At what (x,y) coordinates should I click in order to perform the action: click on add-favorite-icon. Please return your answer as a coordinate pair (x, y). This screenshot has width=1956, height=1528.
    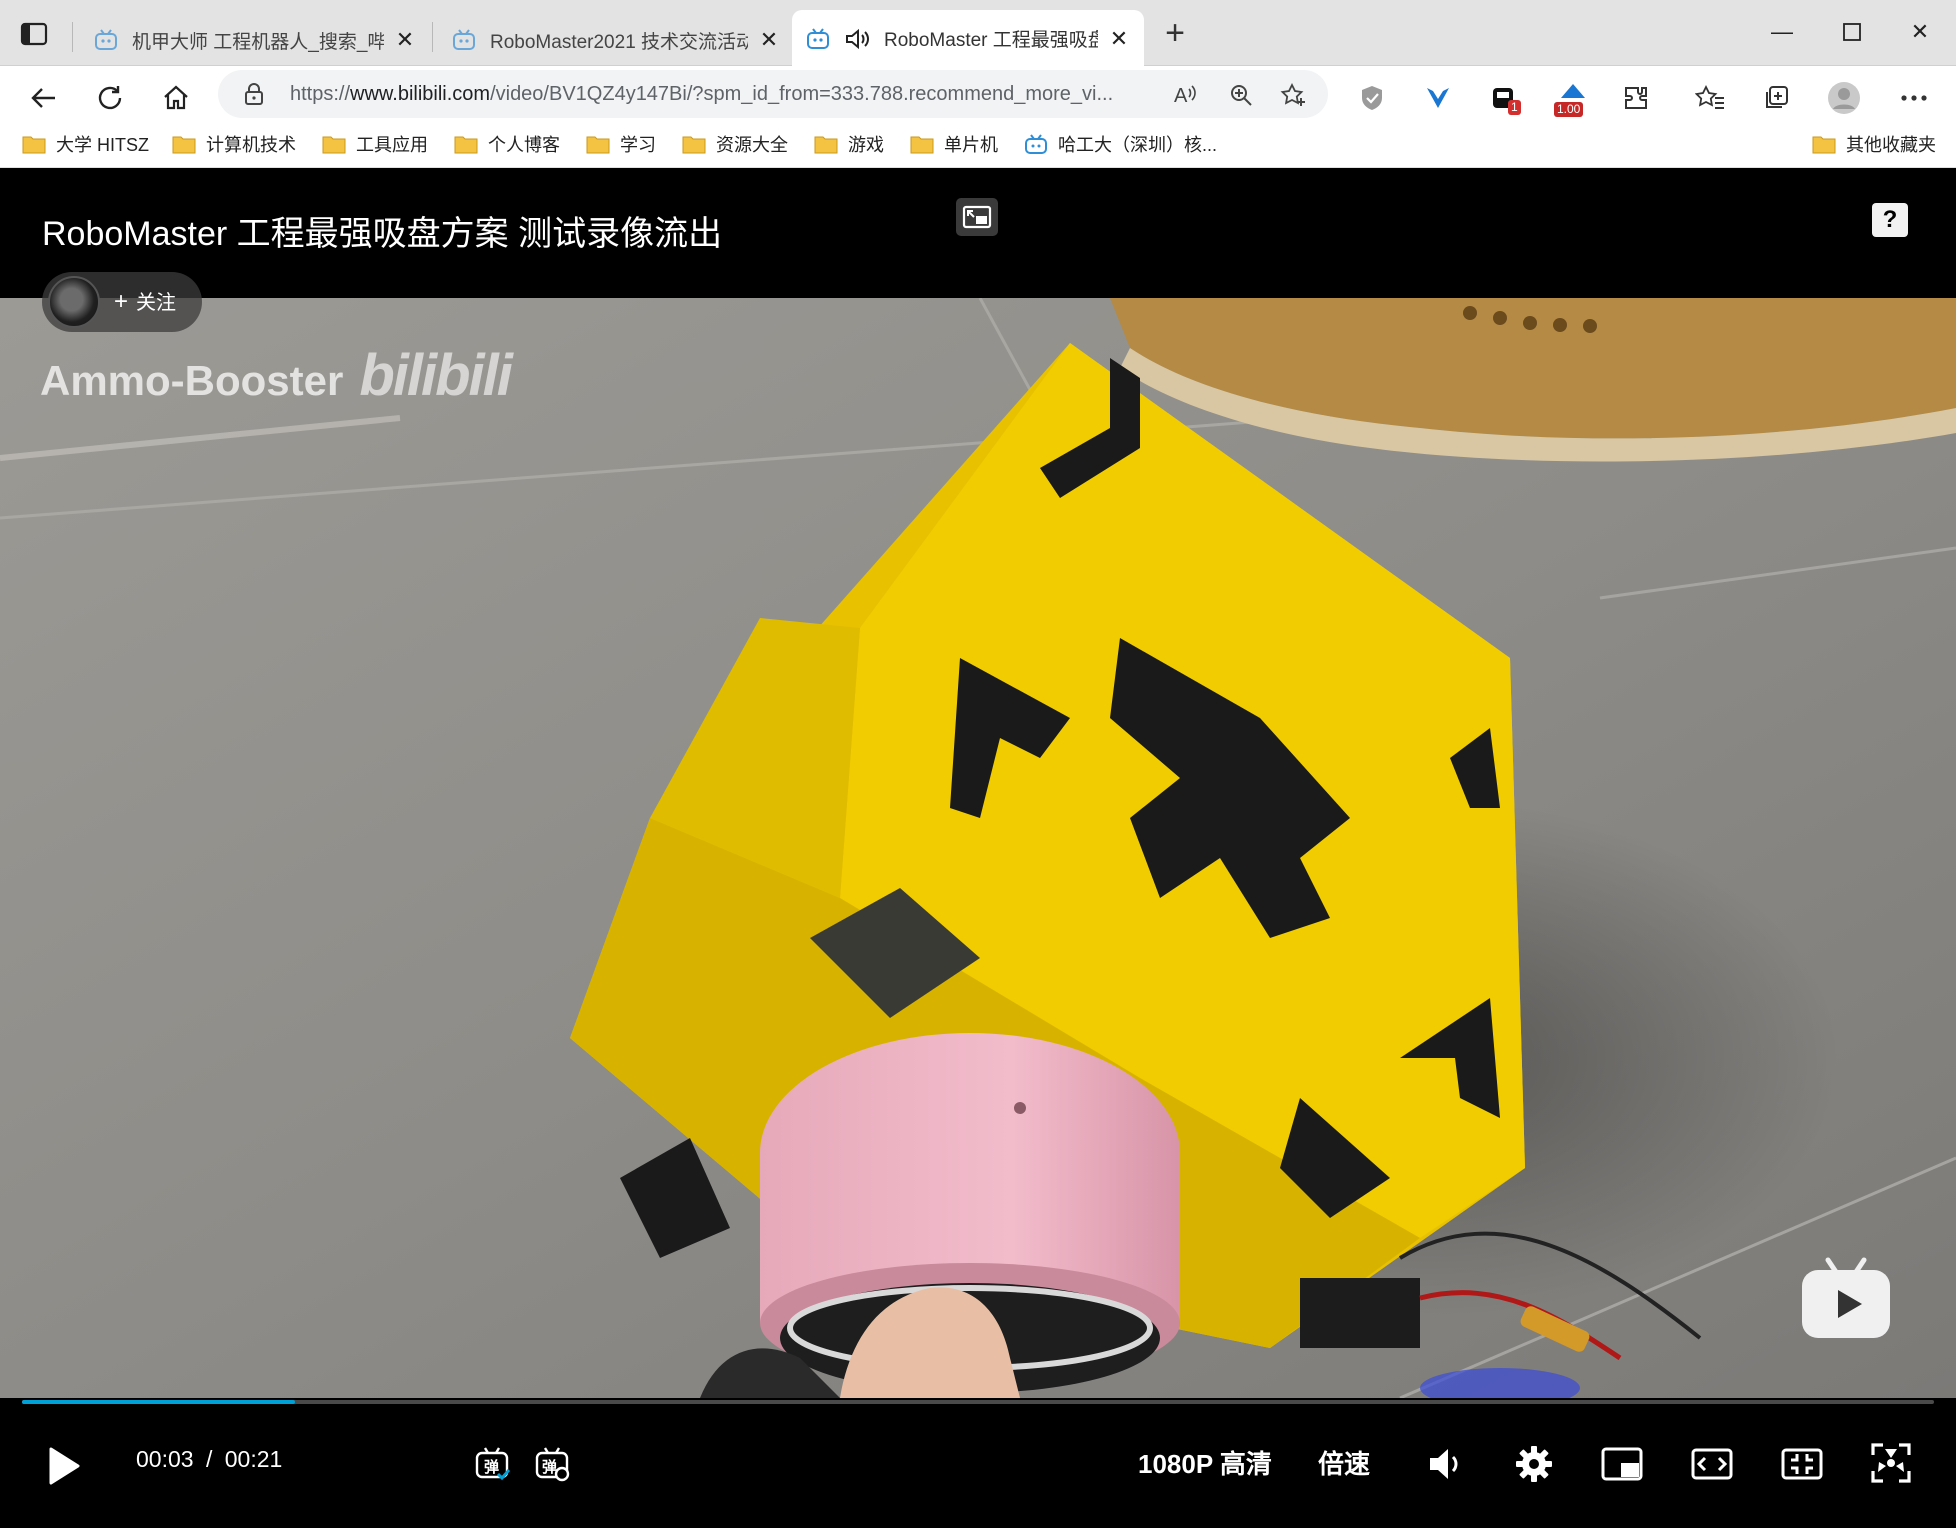
    Looking at the image, I should click on (1293, 95).